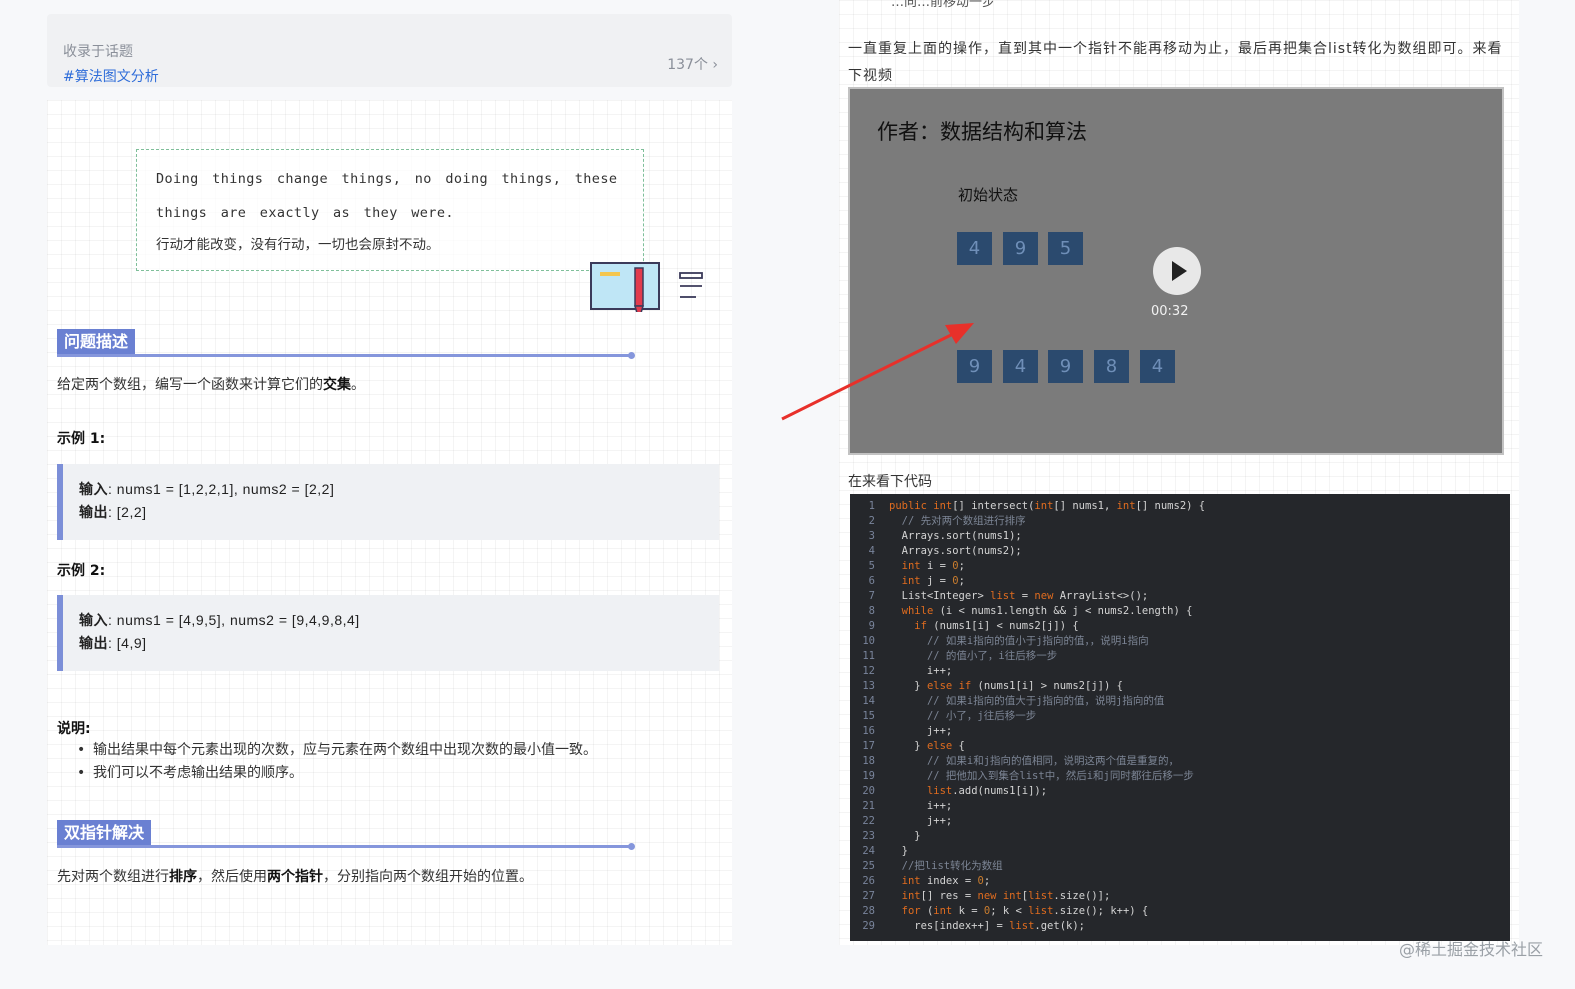 The width and height of the screenshot is (1575, 989). I want to click on line-number: 17, so click(868, 746).